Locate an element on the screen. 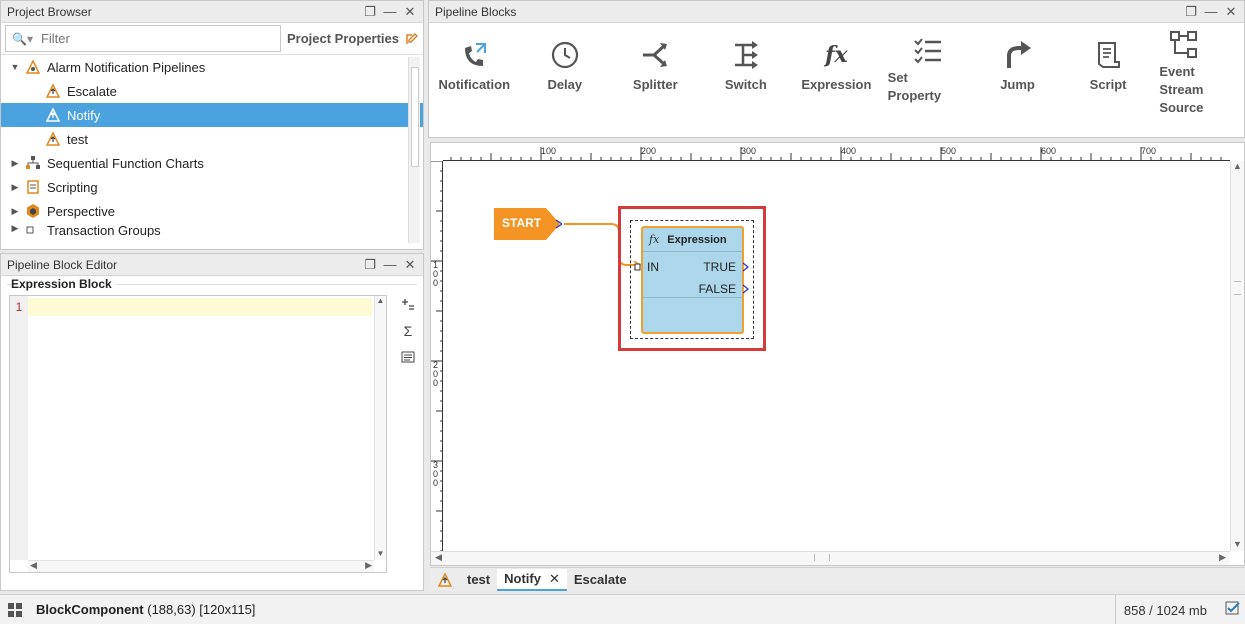 The height and width of the screenshot is (624, 1245). panel-title: Pipeline Block Editor is located at coordinates (62, 264).